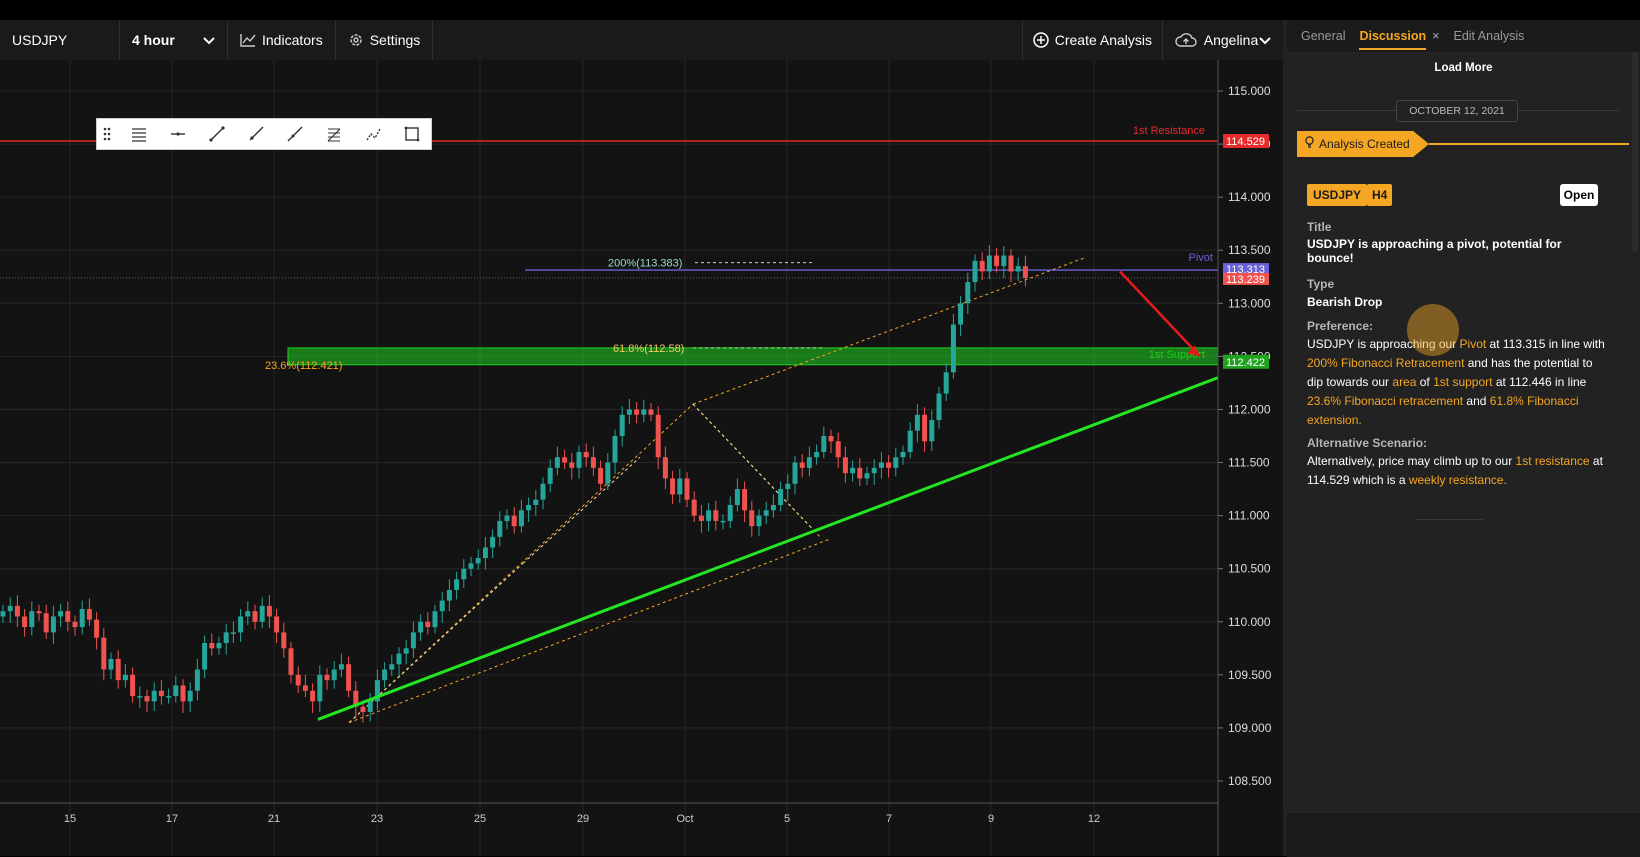 This screenshot has height=857, width=1640. I want to click on price-tick-label: 111.000, so click(1249, 516).